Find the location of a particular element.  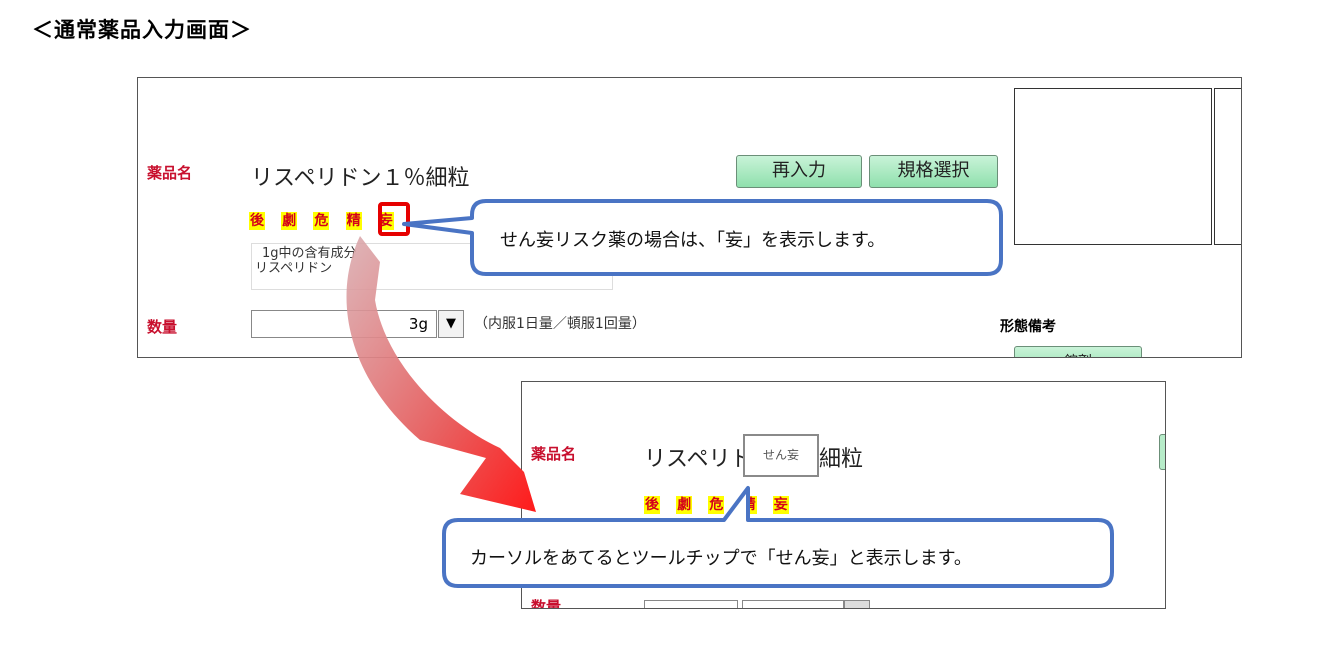

callout-bottom-text: カーソルをあてるとツールチップで「せん妄」と表示します。 is located at coordinates (721, 558).